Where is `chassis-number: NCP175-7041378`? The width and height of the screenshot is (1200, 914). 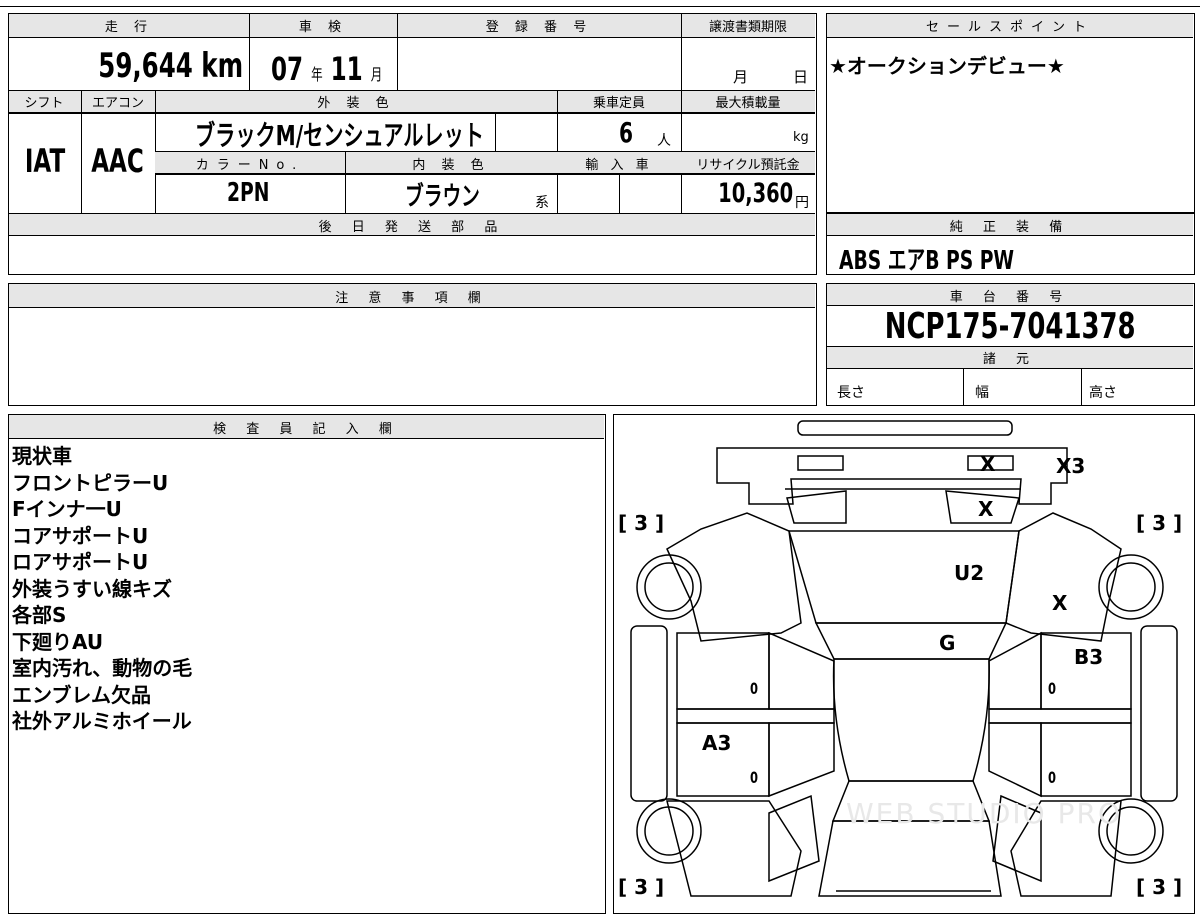 chassis-number: NCP175-7041378 is located at coordinates (1010, 326).